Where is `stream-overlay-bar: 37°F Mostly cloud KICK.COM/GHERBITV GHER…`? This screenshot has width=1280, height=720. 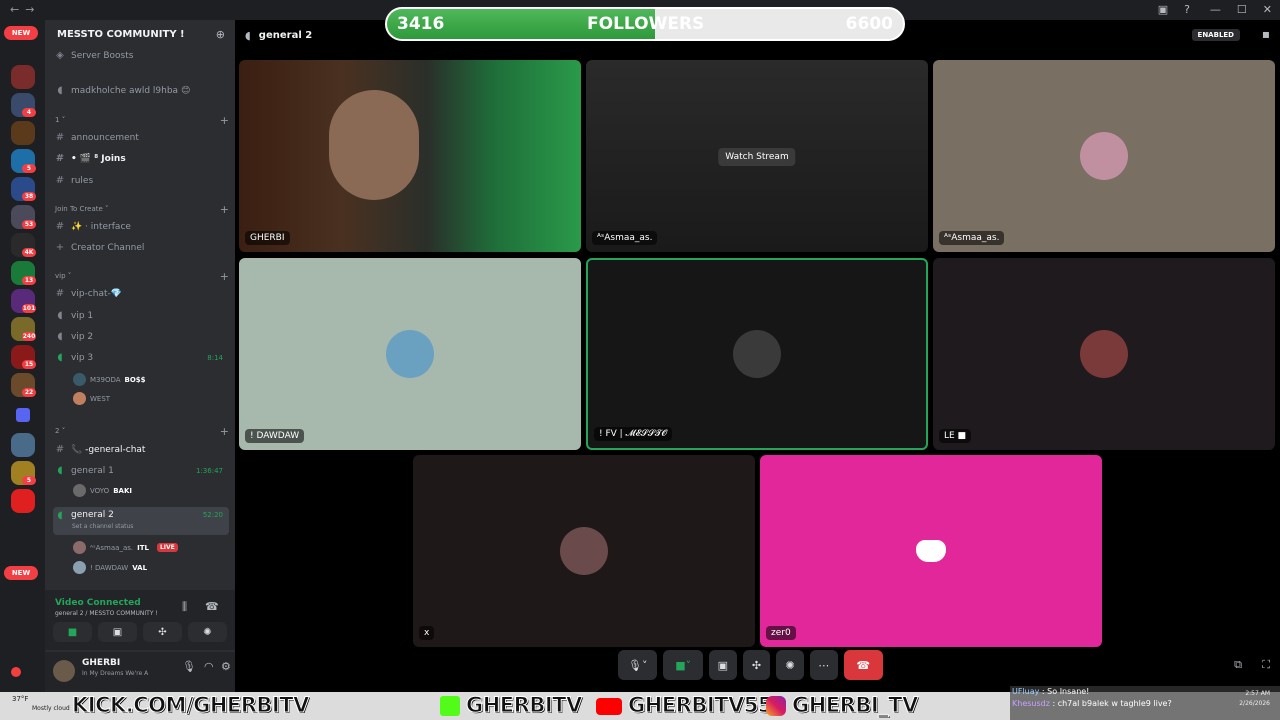 stream-overlay-bar: 37°F Mostly cloud KICK.COM/GHERBITV GHER… is located at coordinates (640, 703).